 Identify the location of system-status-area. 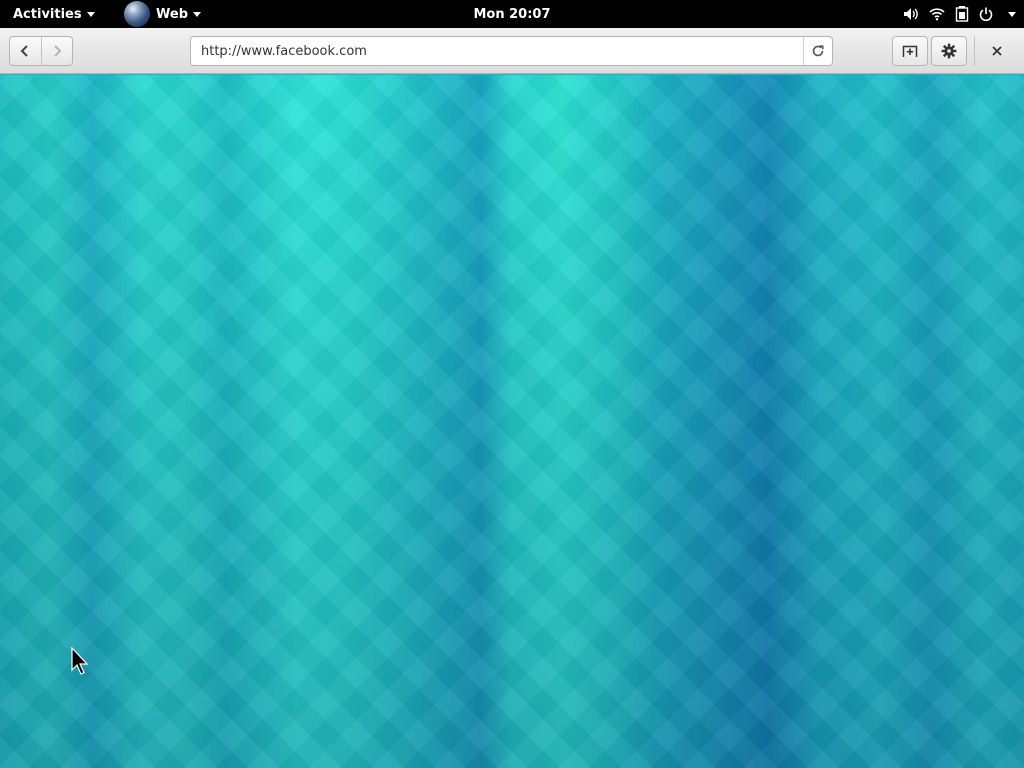
(959, 14).